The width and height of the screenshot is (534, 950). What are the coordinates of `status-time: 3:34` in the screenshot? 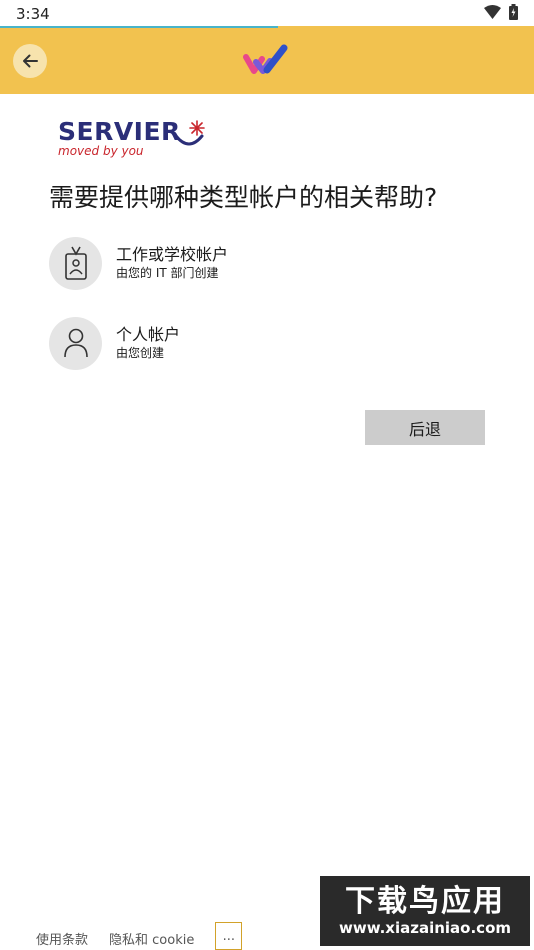 It's located at (33, 14).